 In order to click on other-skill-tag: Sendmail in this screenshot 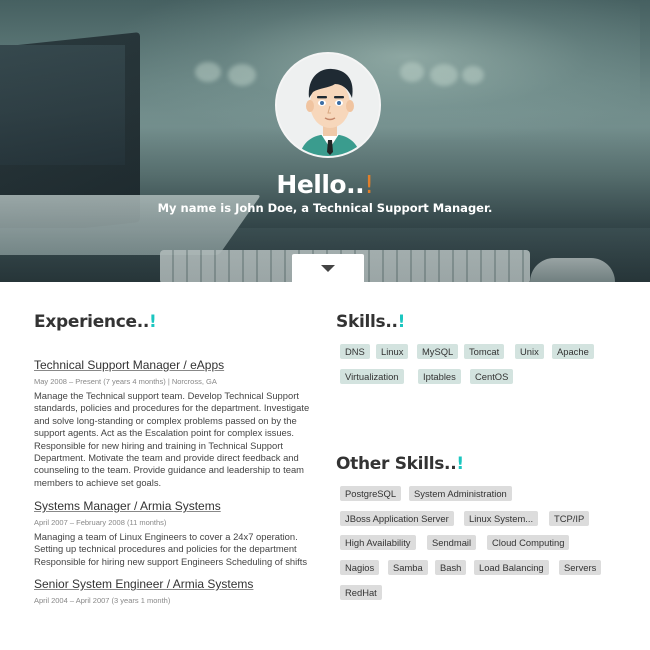, I will do `click(452, 542)`.